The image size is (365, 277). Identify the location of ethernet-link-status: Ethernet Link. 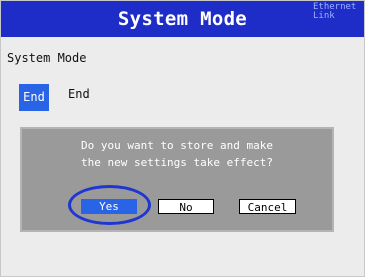
(335, 11).